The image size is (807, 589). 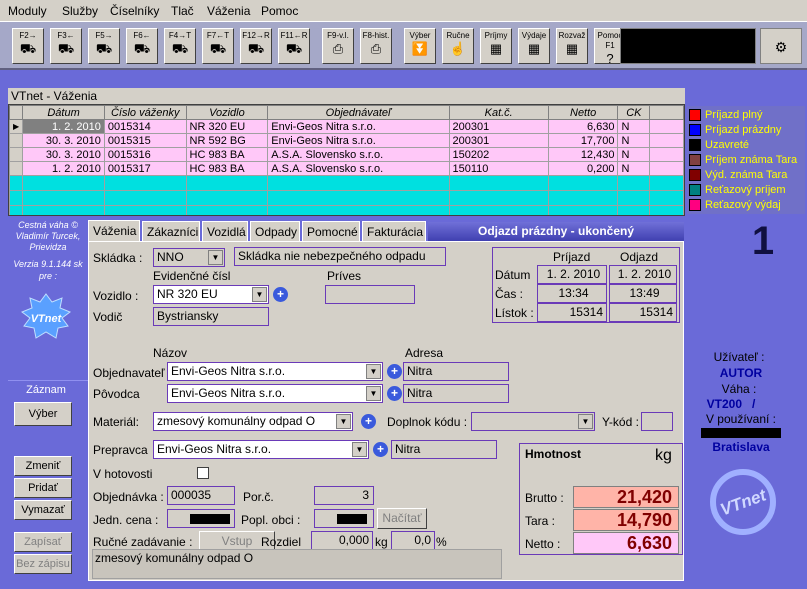 I want to click on hotovost-label: V hotovosti, so click(x=123, y=474).